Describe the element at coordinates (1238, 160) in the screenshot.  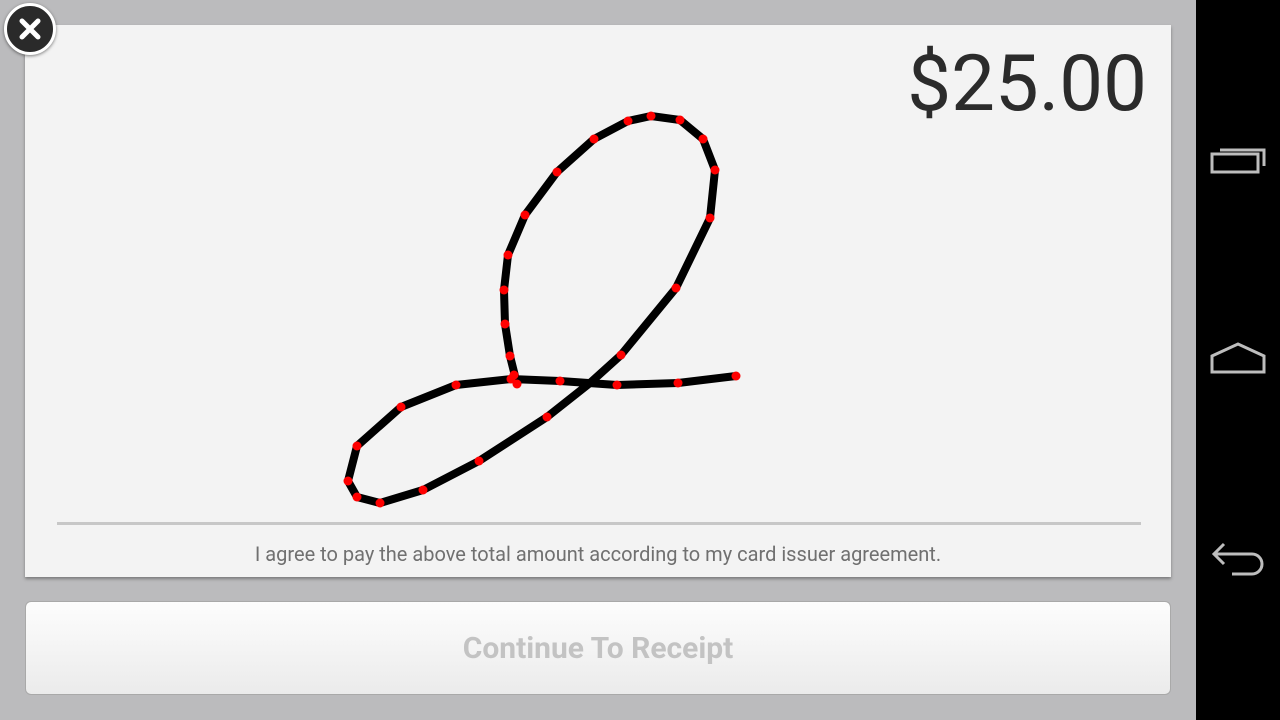
I see `recent-apps-icon` at that location.